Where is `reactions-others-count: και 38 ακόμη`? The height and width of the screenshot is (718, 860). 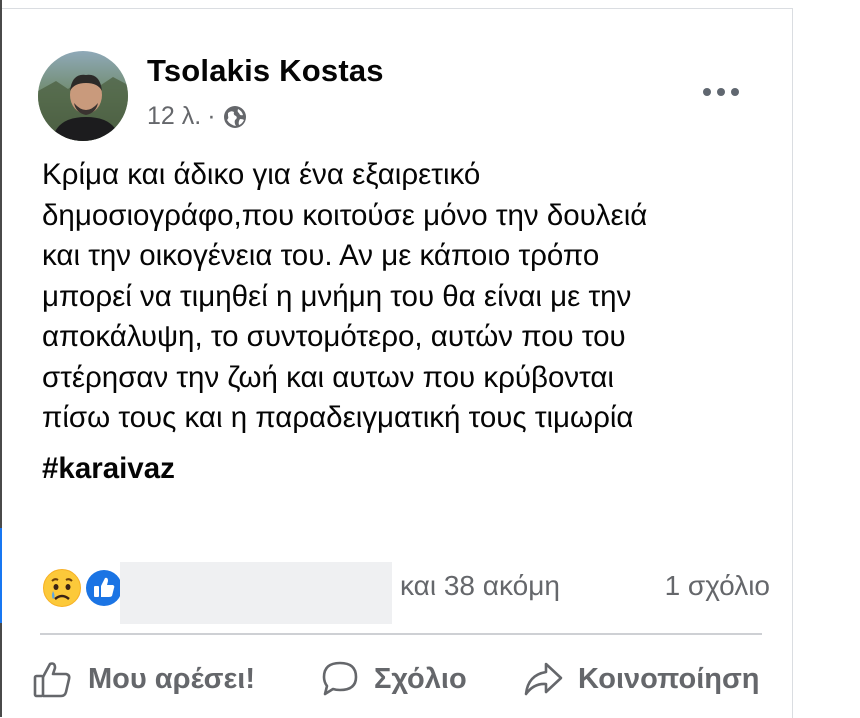 reactions-others-count: και 38 ακόμη is located at coordinates (480, 586).